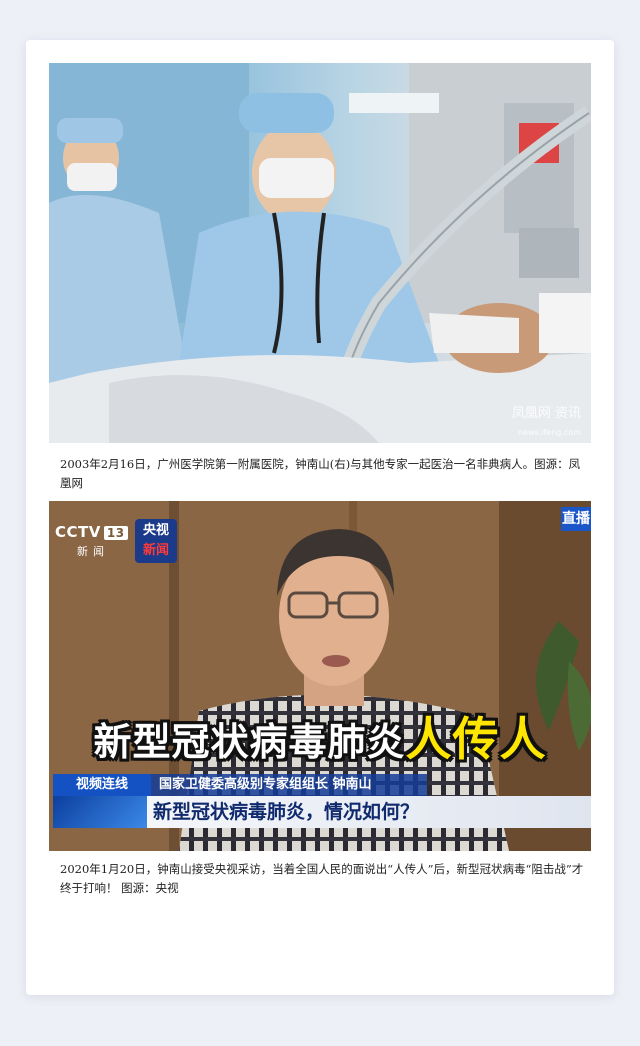 This screenshot has width=640, height=1046. What do you see at coordinates (549, 432) in the screenshot?
I see `photo-watermark-url: news.ifeng.com` at bounding box center [549, 432].